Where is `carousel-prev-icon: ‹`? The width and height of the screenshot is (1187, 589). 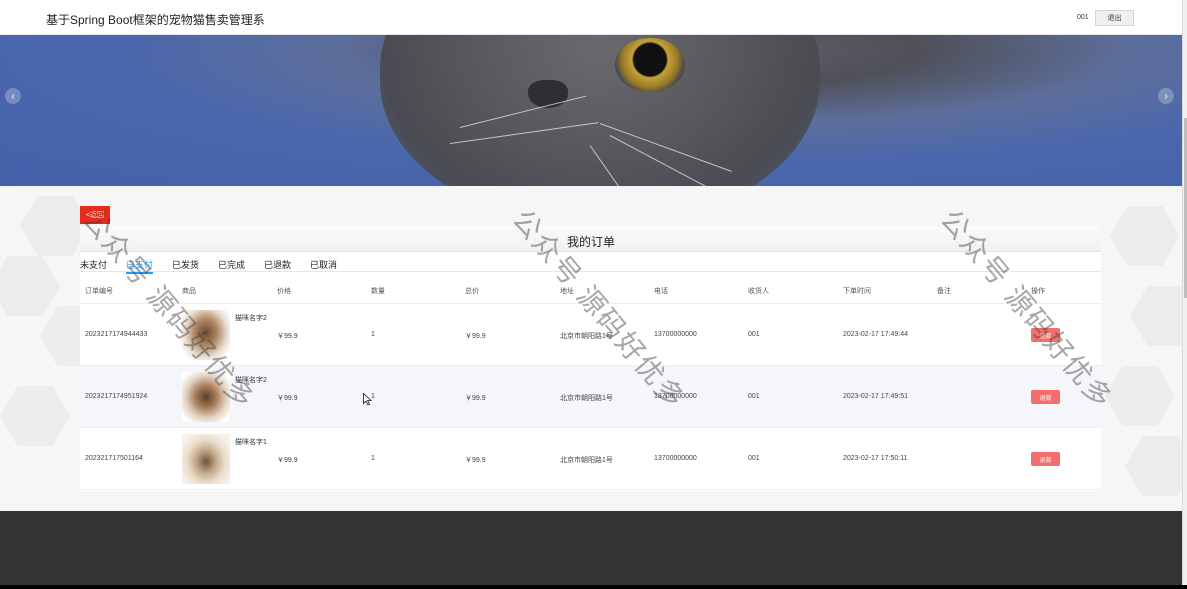 carousel-prev-icon: ‹ is located at coordinates (13, 96).